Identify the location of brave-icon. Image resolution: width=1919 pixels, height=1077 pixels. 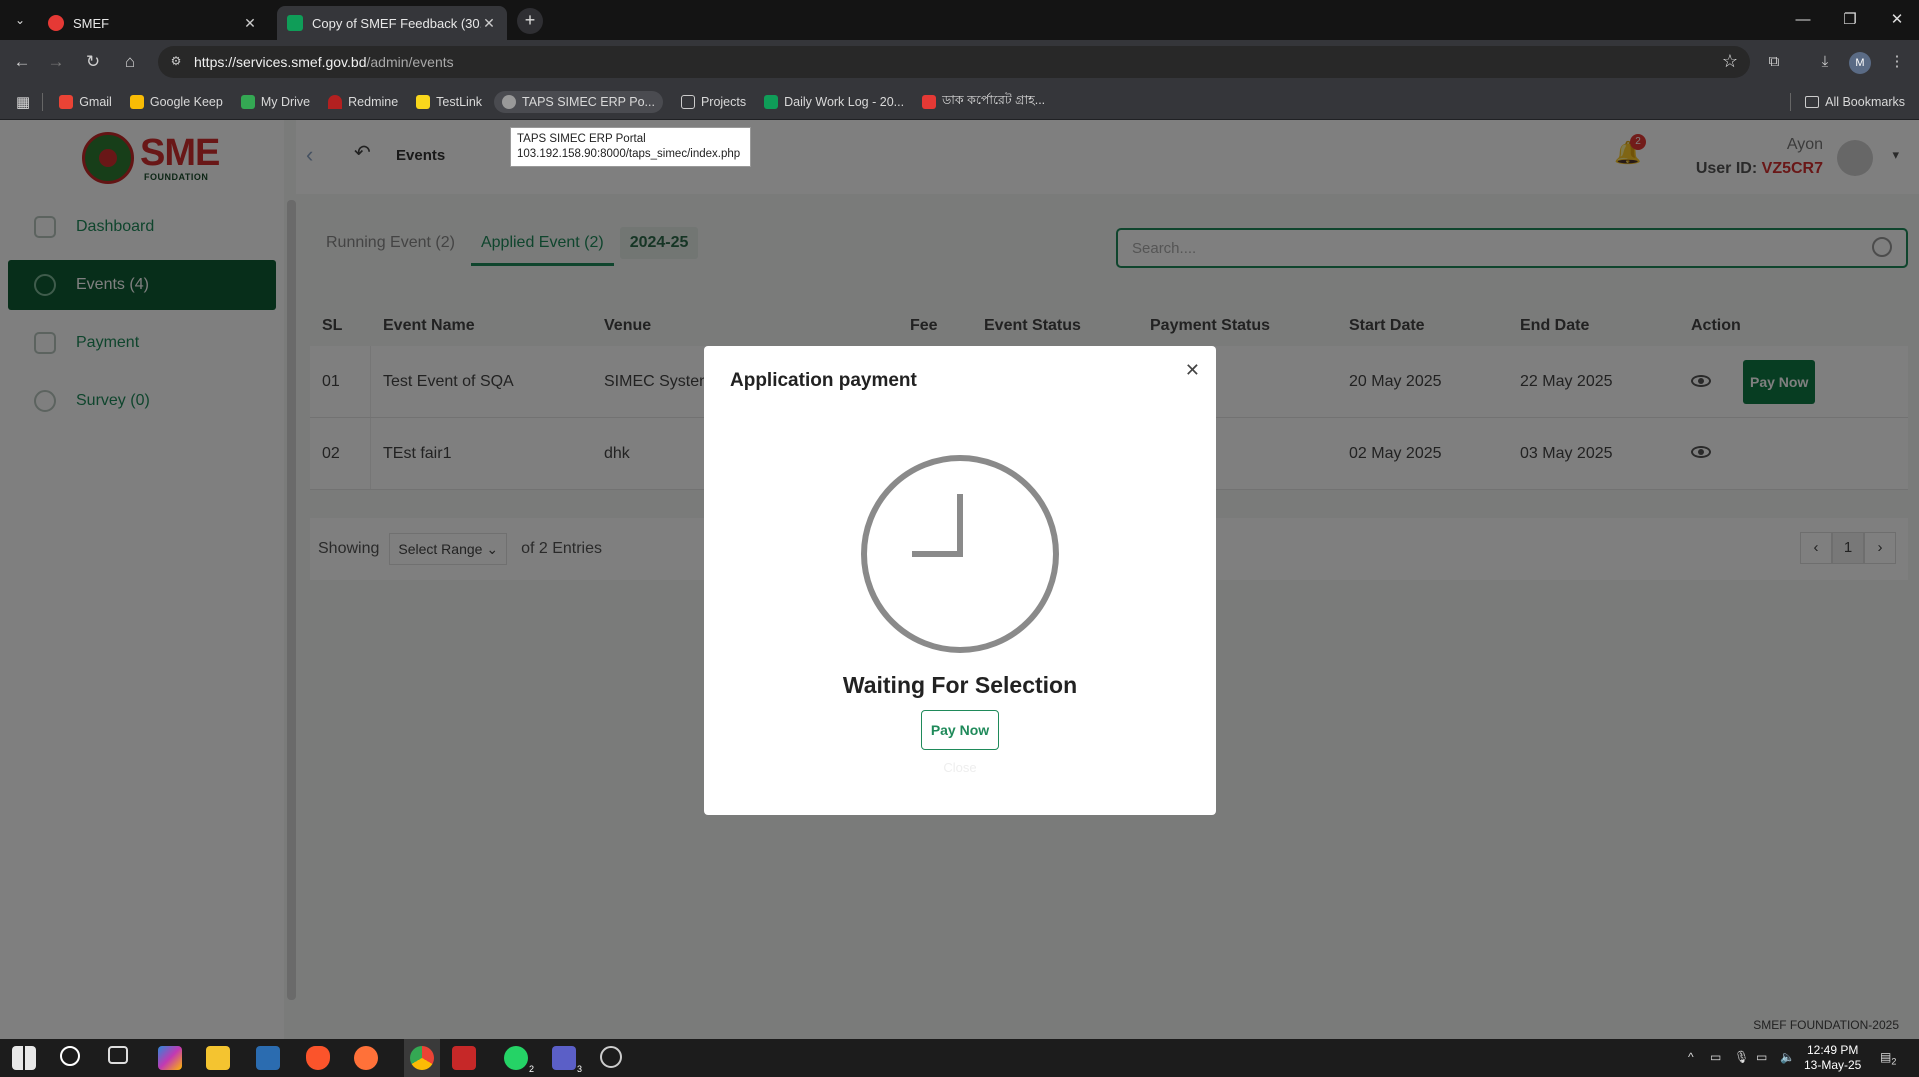
(318, 1058).